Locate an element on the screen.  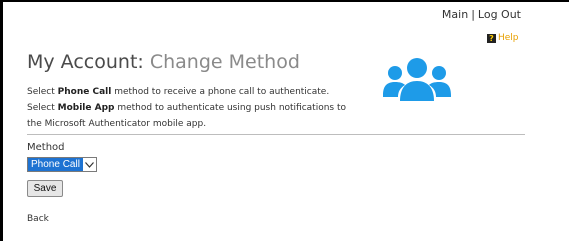
method-select-value: Phone Call is located at coordinates (55, 164).